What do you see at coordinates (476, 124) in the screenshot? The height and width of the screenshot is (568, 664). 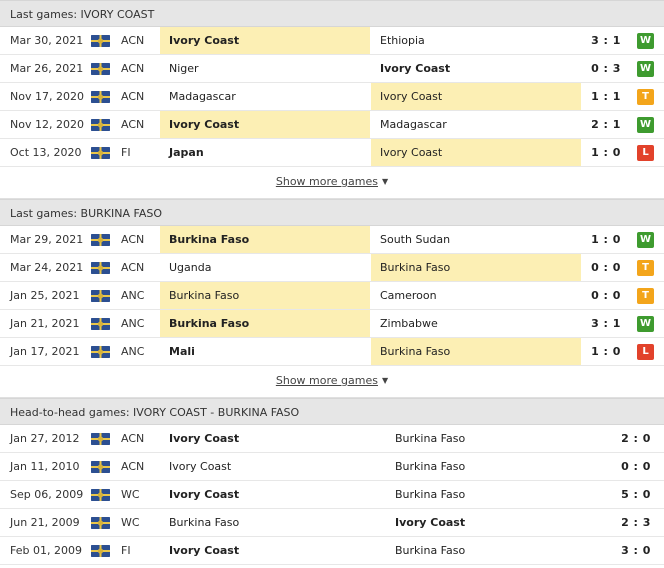 I see `away-team: Madagascar` at bounding box center [476, 124].